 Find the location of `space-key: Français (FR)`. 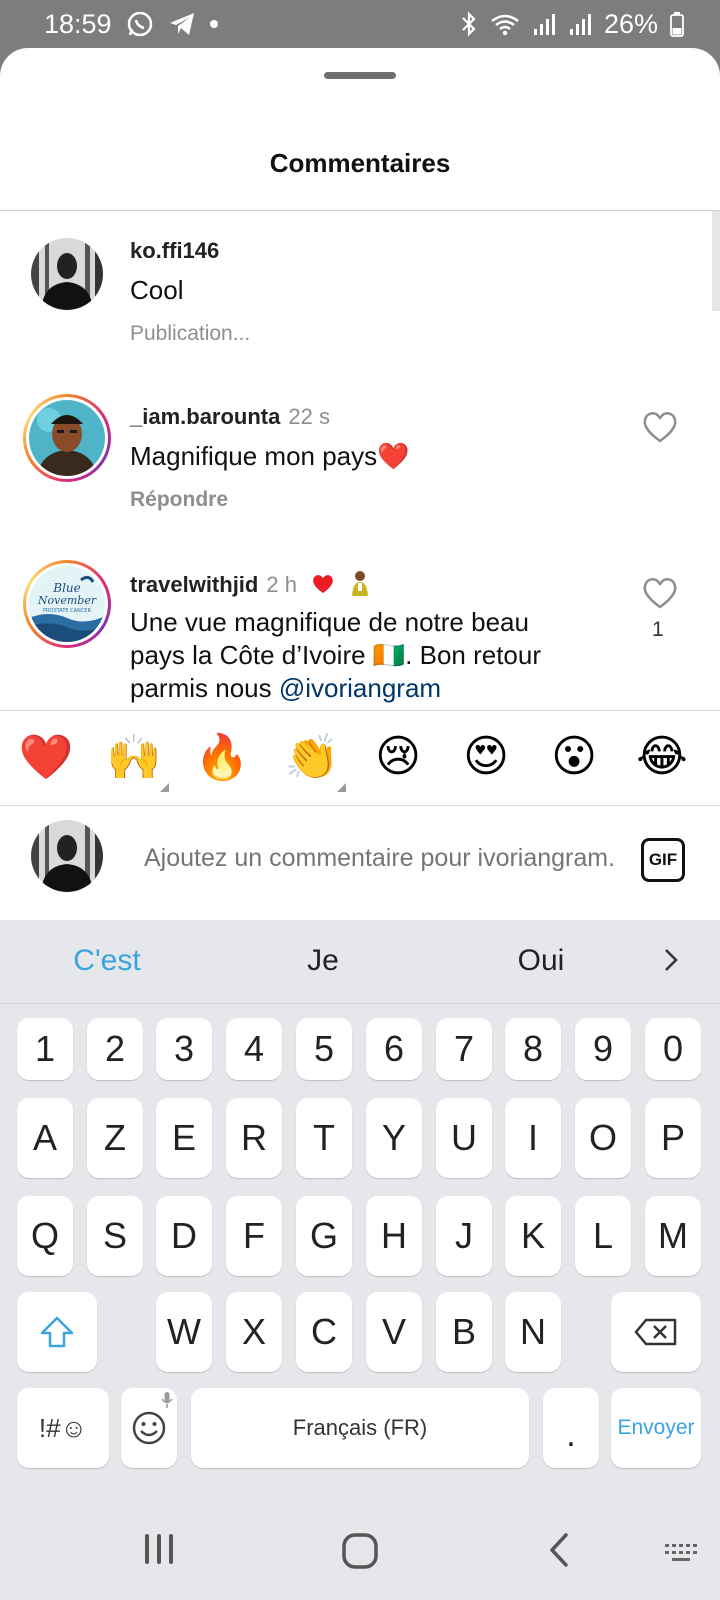

space-key: Français (FR) is located at coordinates (360, 1428).